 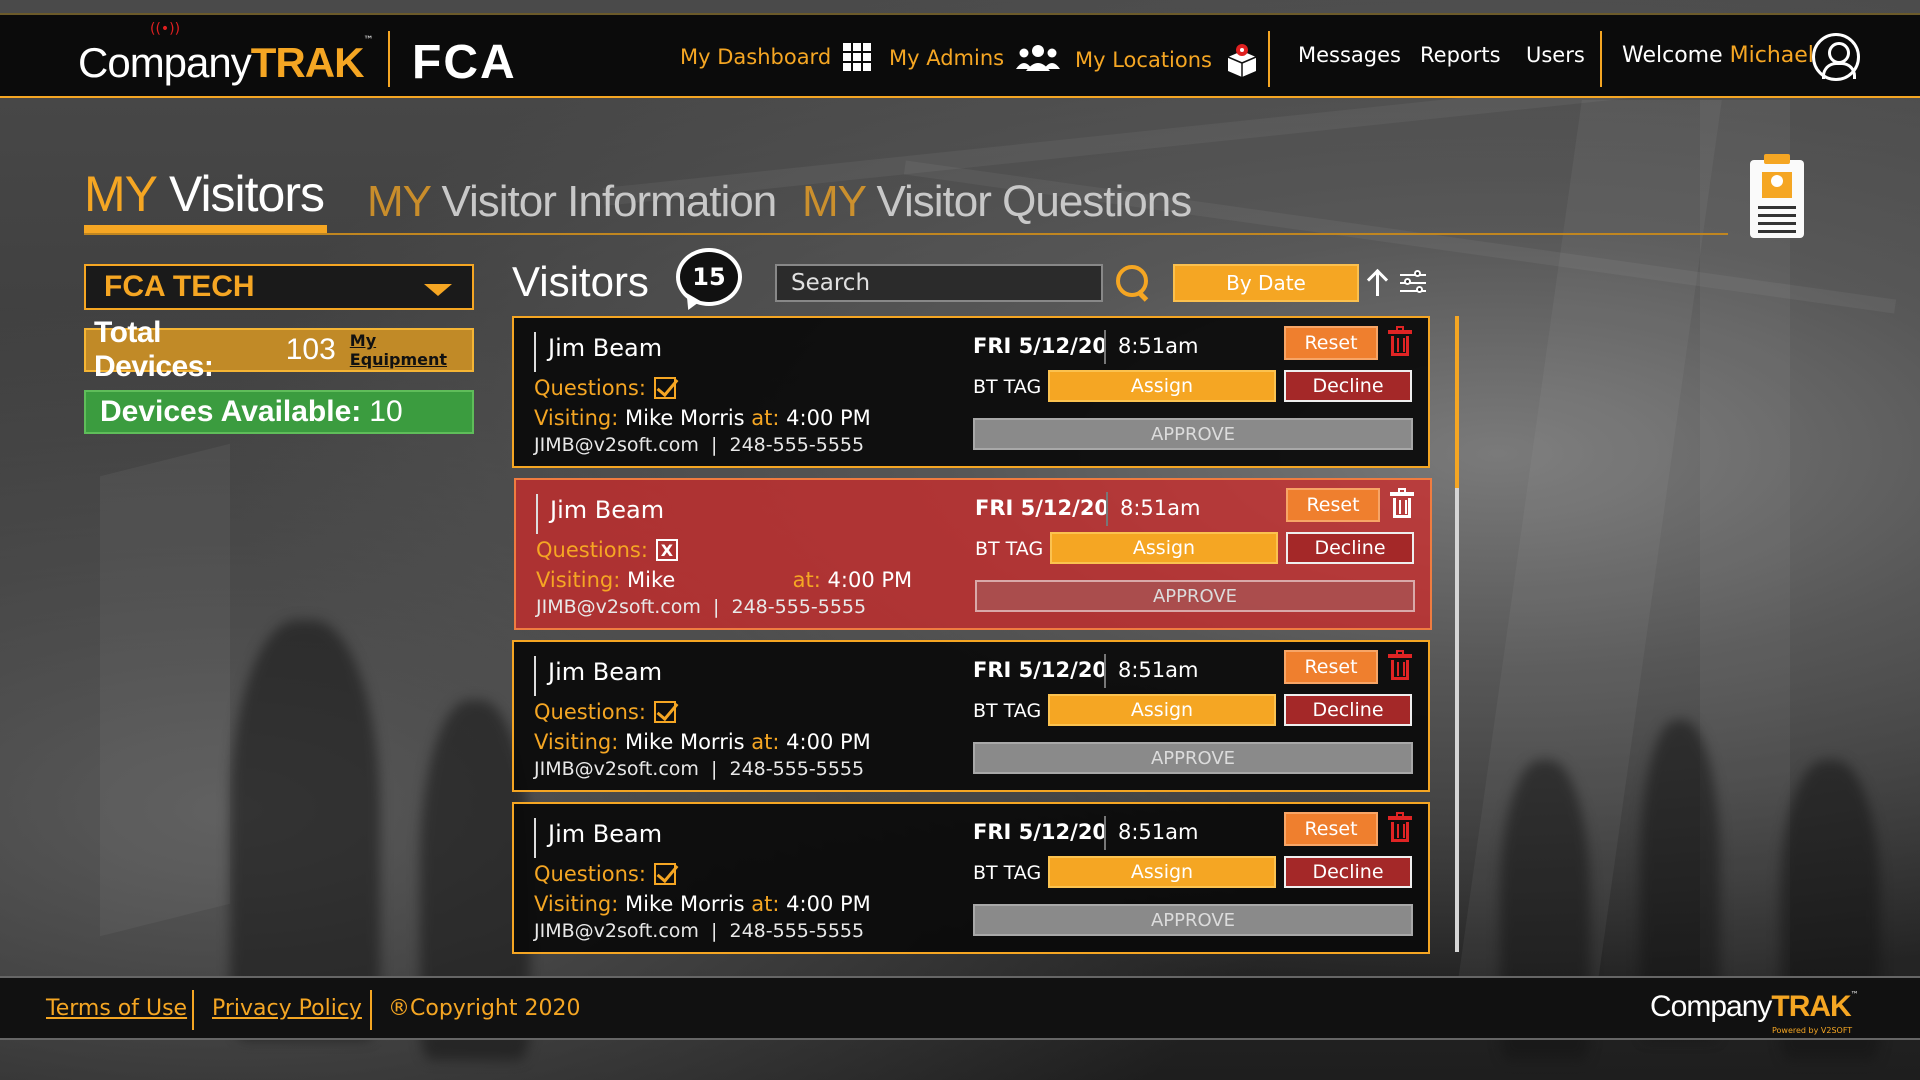 What do you see at coordinates (1132, 282) in the screenshot?
I see `search-icon` at bounding box center [1132, 282].